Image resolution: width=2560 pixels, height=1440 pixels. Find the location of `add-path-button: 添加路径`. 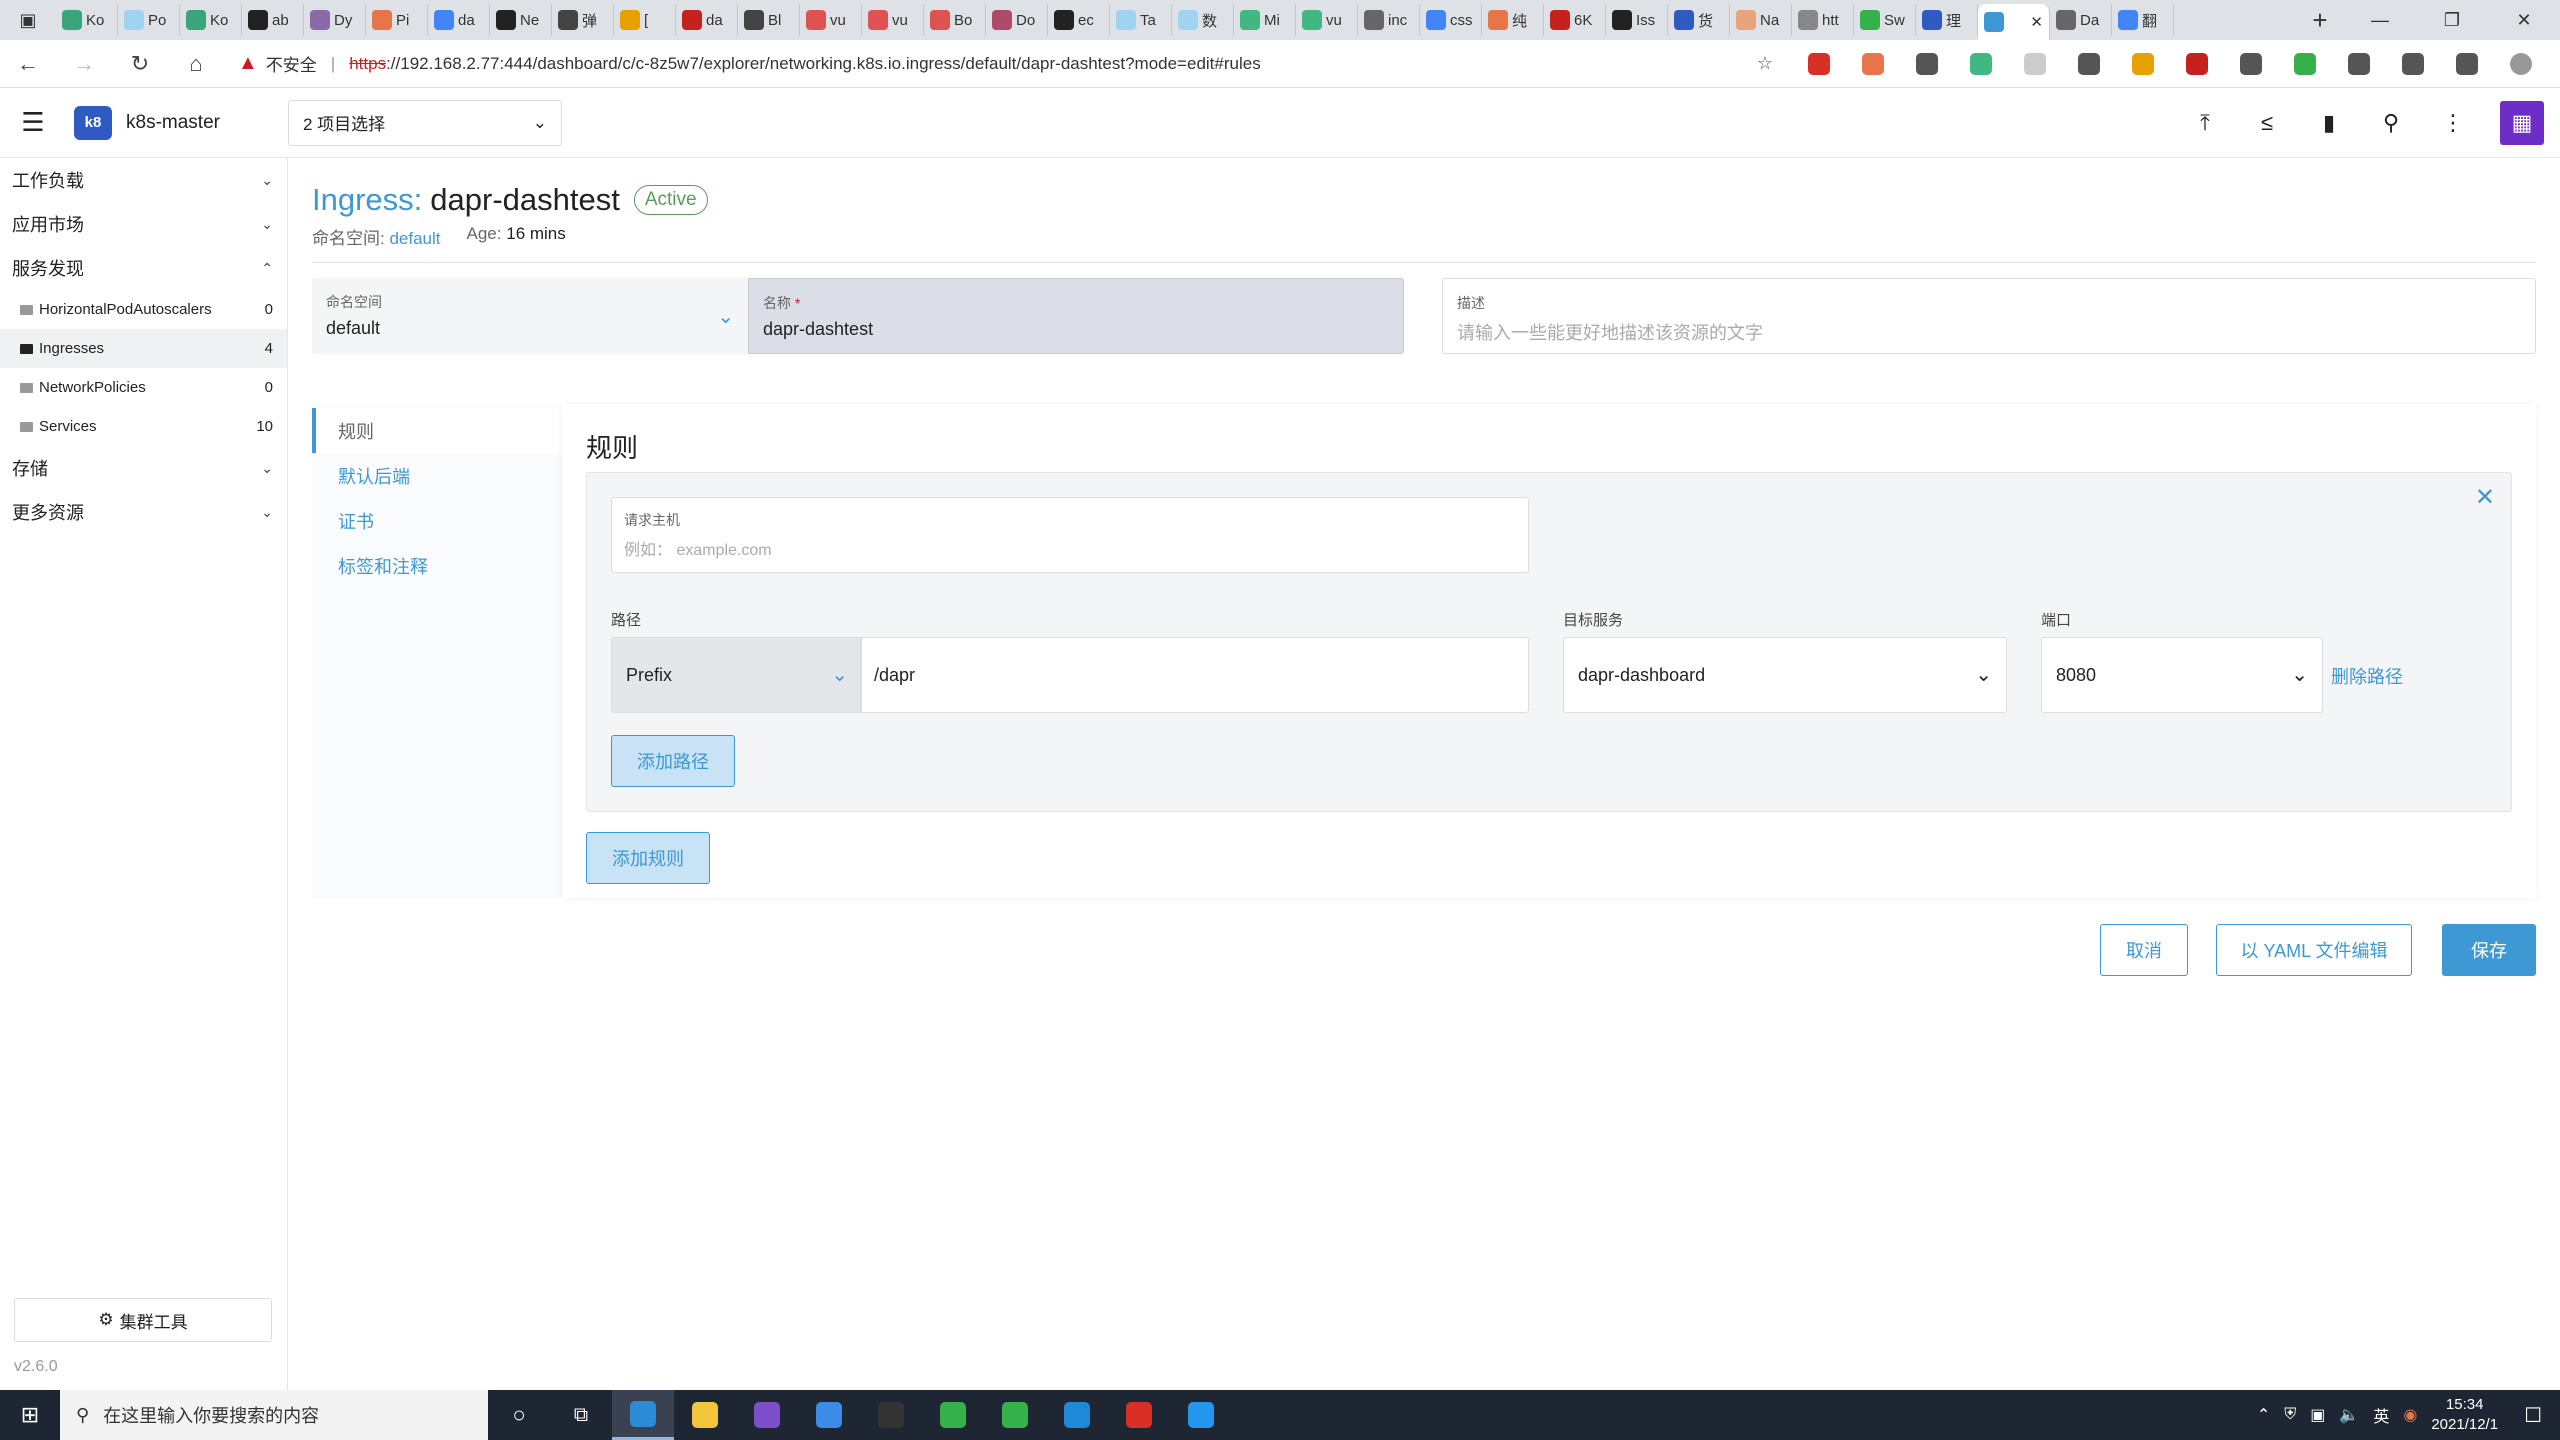

add-path-button: 添加路径 is located at coordinates (673, 761).